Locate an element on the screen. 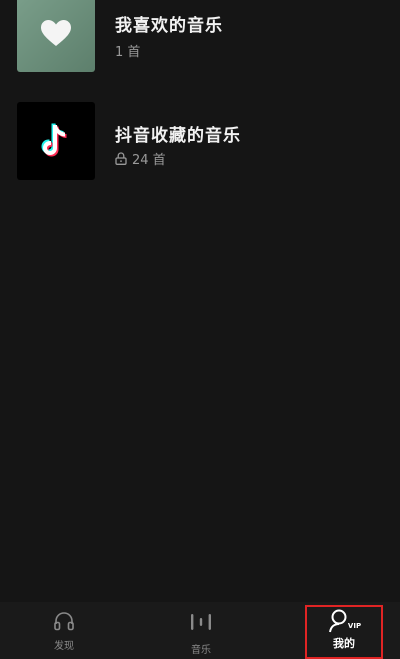 The image size is (400, 659). tab-music: 音乐 is located at coordinates (201, 630).